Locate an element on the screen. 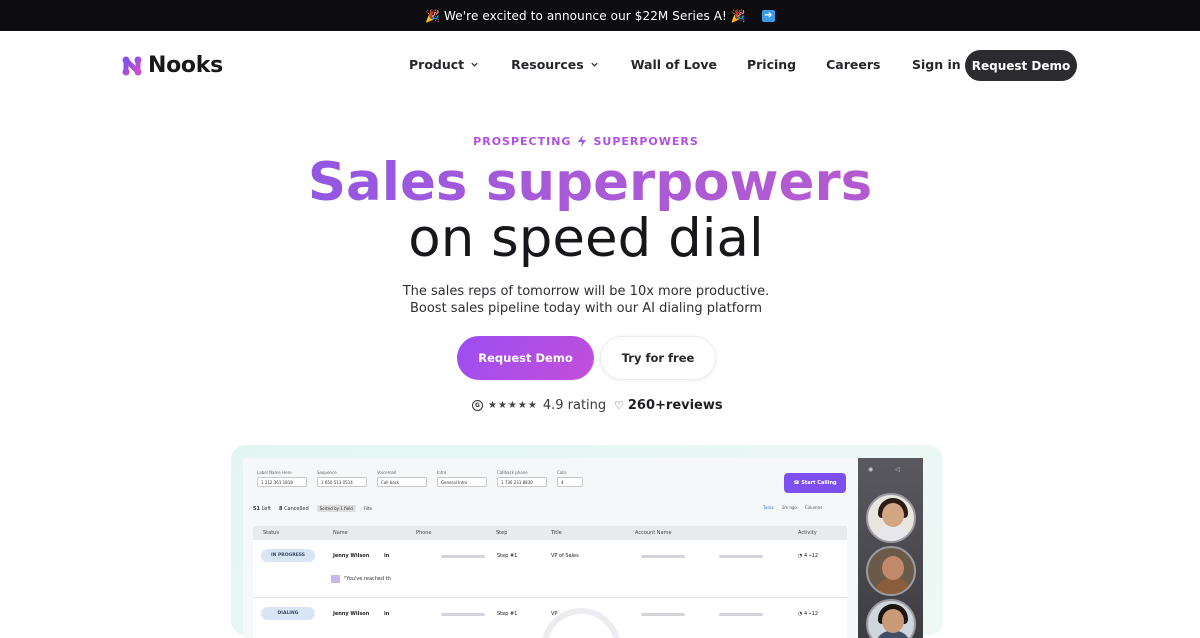 This screenshot has width=1200, height=638. nooks-logo-icon is located at coordinates (132, 65).